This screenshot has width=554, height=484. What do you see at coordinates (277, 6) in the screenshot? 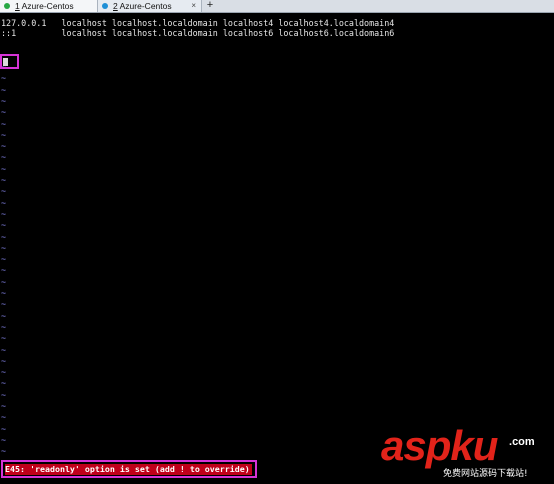
I see `tab-bar: 1 Azure-Centos 2 Azure-Centos × +` at bounding box center [277, 6].